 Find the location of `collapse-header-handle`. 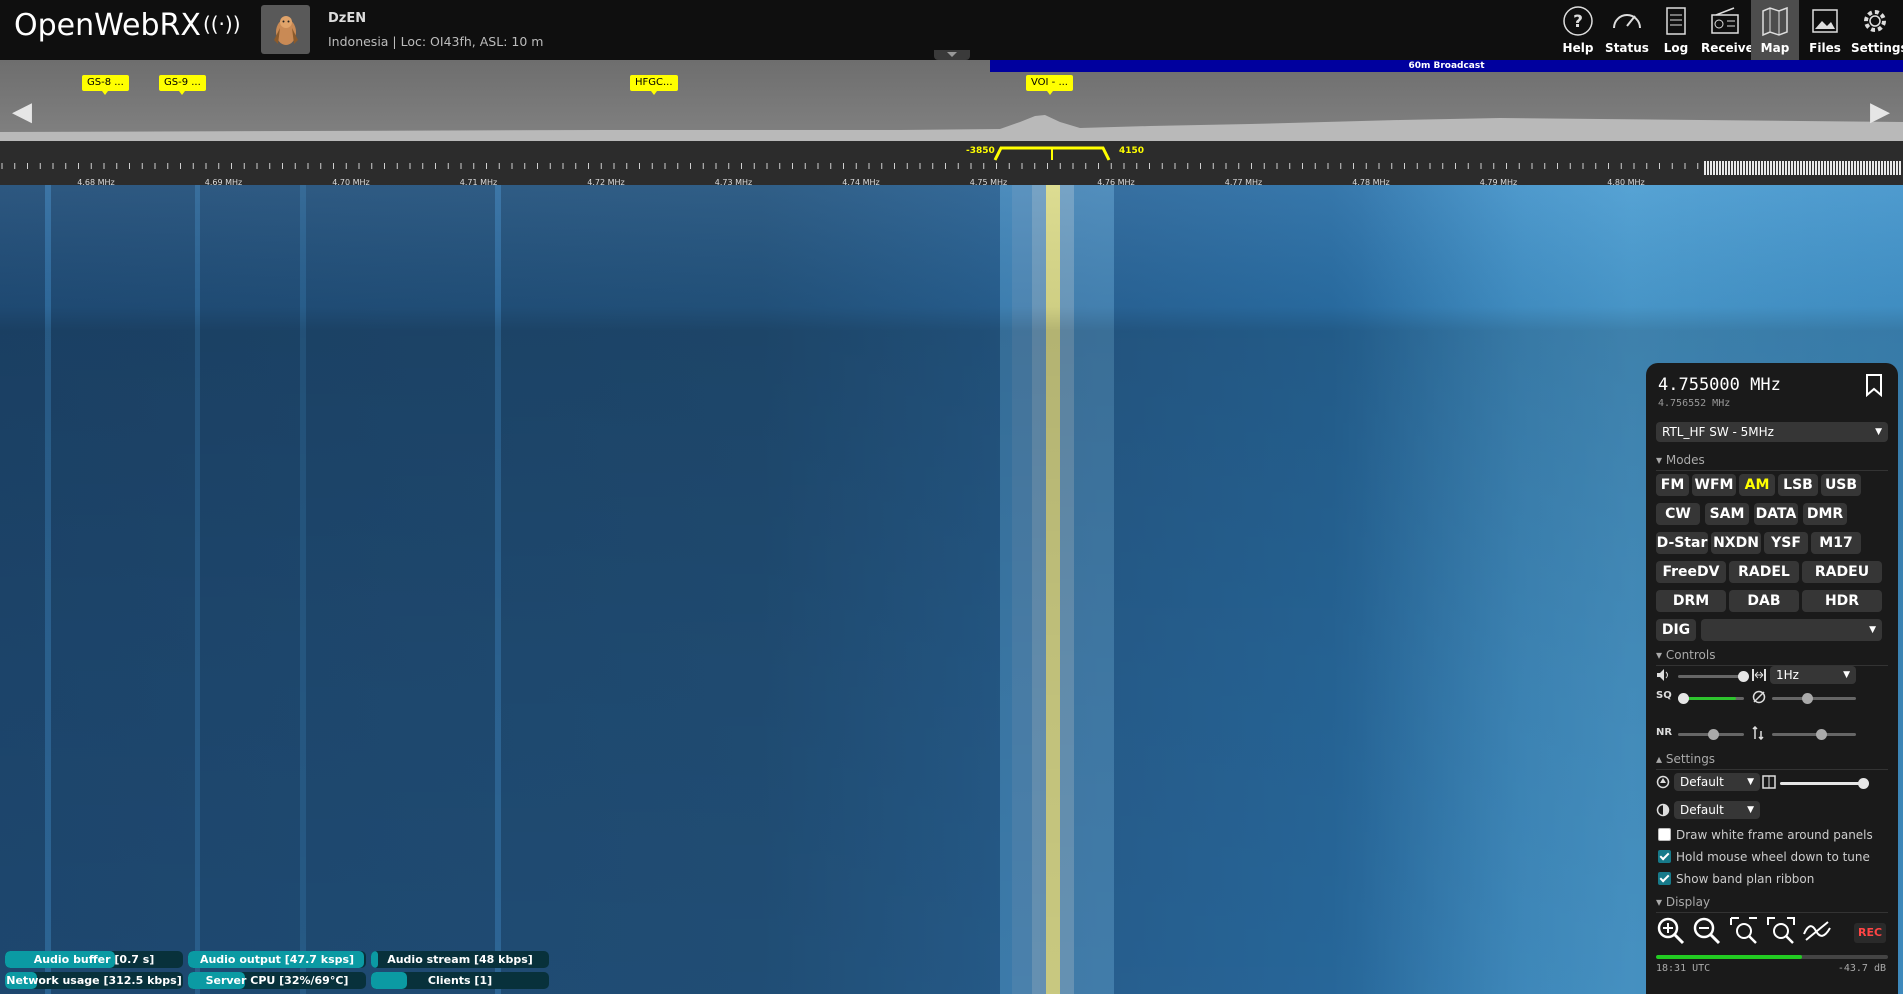

collapse-header-handle is located at coordinates (952, 55).